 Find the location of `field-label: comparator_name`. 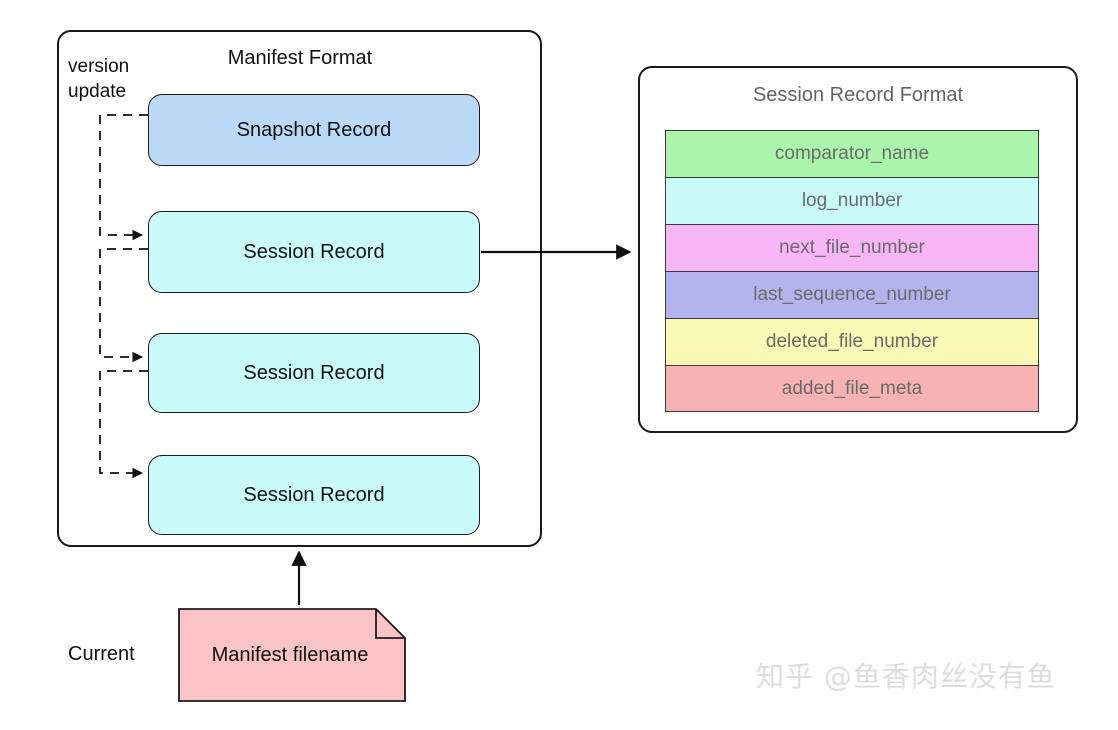

field-label: comparator_name is located at coordinates (852, 153).